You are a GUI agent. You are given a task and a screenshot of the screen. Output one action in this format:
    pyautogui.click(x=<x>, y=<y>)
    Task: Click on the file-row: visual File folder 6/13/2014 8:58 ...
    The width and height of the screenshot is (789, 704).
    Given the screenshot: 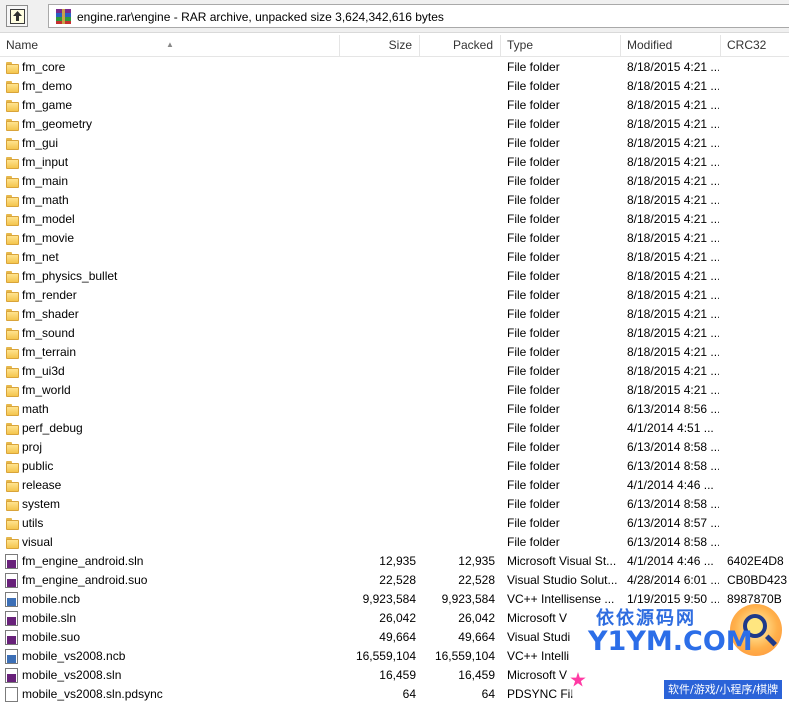 What is the action you would take?
    pyautogui.click(x=394, y=542)
    